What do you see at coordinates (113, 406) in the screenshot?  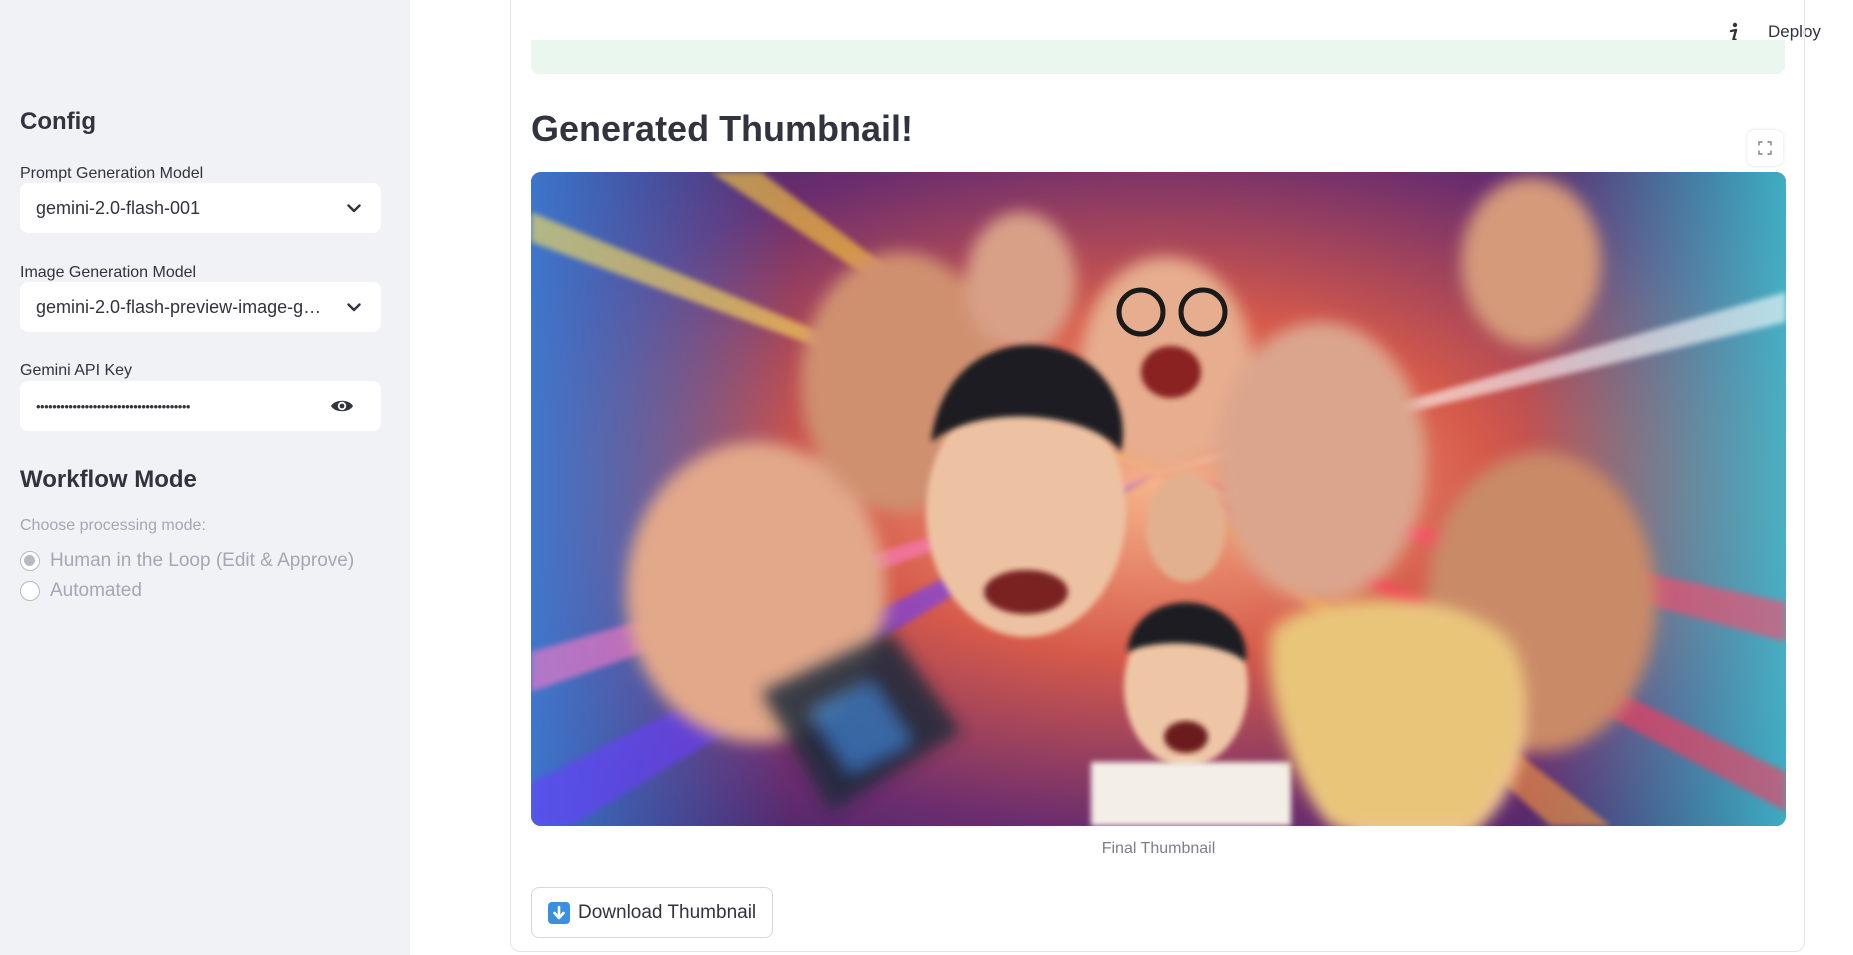 I see `api-key-value: ••••••••••••••••••••••••••••••••••••••` at bounding box center [113, 406].